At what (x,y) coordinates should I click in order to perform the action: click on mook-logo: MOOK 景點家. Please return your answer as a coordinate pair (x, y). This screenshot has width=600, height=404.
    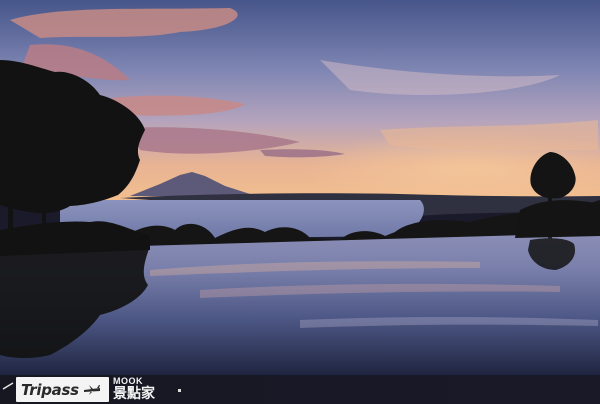
    Looking at the image, I should click on (134, 389).